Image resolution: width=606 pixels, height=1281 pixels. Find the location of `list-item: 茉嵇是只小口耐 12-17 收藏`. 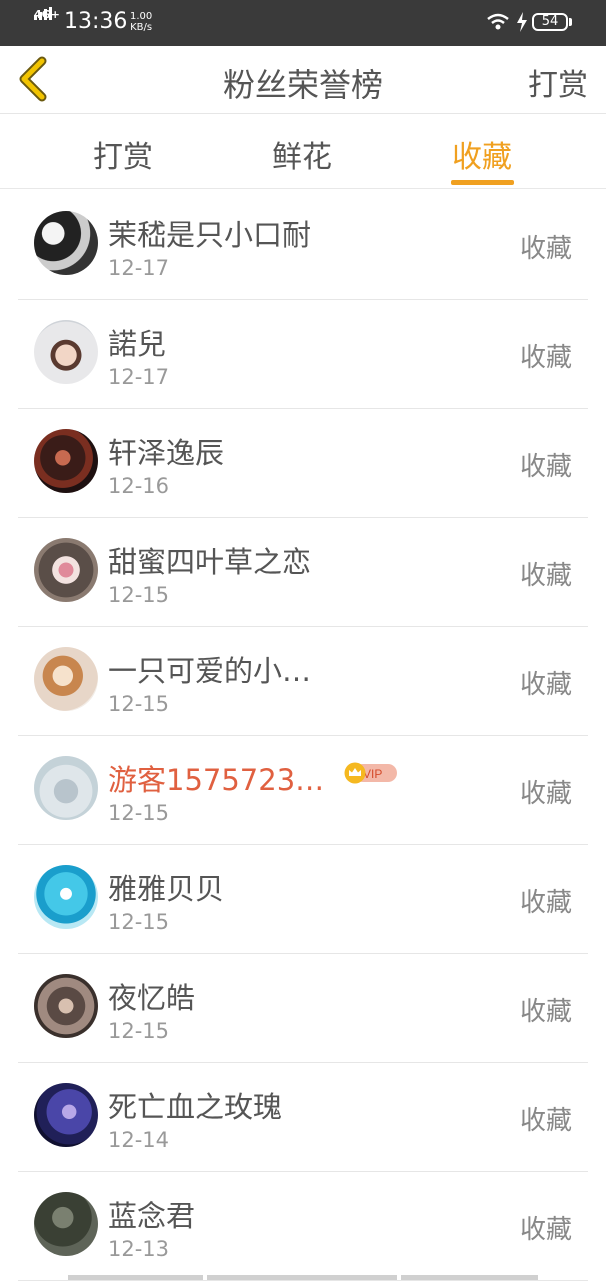

list-item: 茉嵇是只小口耐 12-17 收藏 is located at coordinates (303, 245).